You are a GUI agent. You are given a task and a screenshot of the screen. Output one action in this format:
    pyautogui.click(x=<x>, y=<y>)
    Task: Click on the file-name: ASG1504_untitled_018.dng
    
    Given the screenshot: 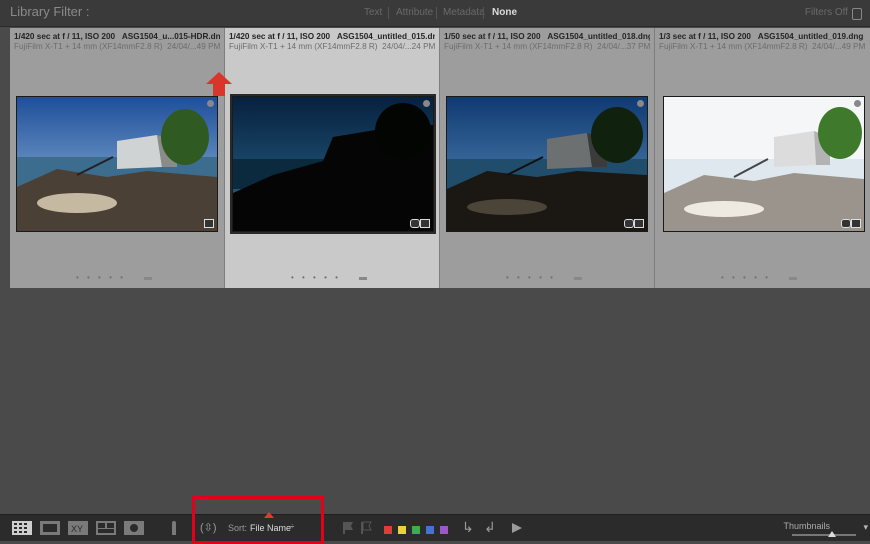 What is the action you would take?
    pyautogui.click(x=598, y=36)
    